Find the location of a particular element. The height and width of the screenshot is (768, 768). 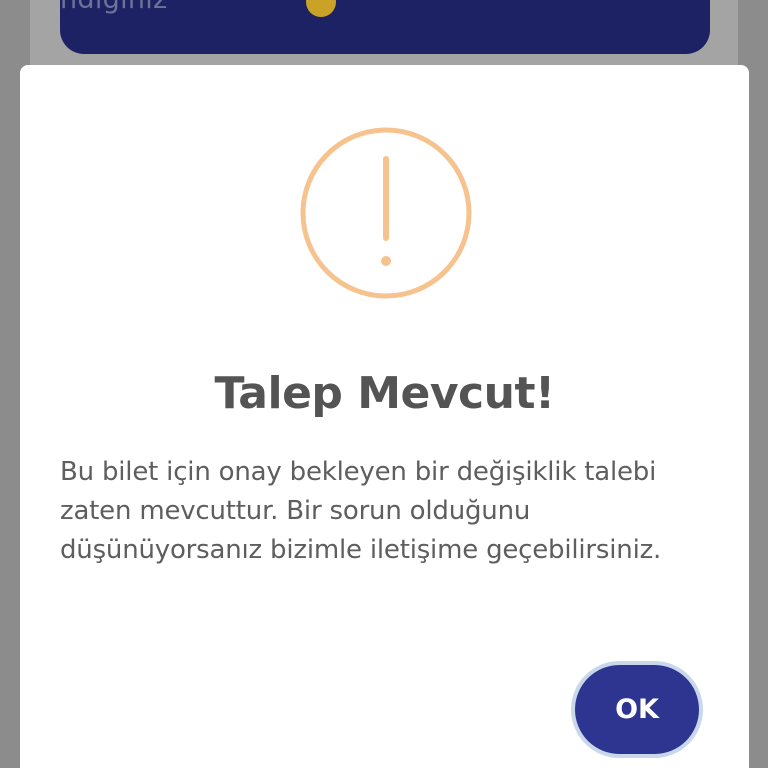

exclamation-circle-icon is located at coordinates (386, 213).